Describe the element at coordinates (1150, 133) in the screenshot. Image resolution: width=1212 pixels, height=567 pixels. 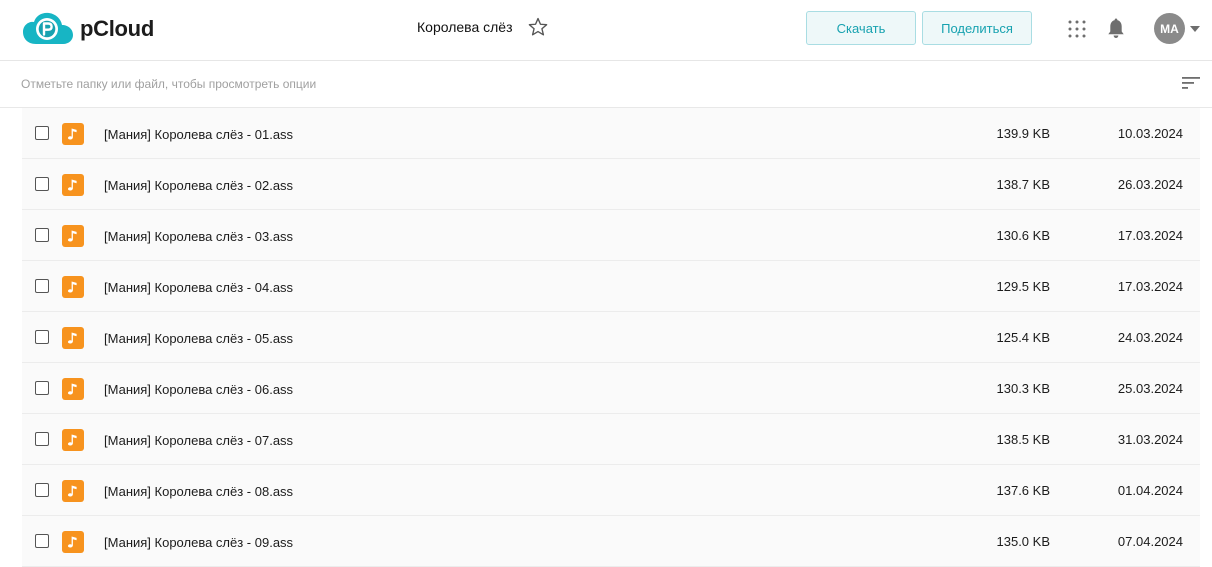
I see `file-date: 10.03.2024` at that location.